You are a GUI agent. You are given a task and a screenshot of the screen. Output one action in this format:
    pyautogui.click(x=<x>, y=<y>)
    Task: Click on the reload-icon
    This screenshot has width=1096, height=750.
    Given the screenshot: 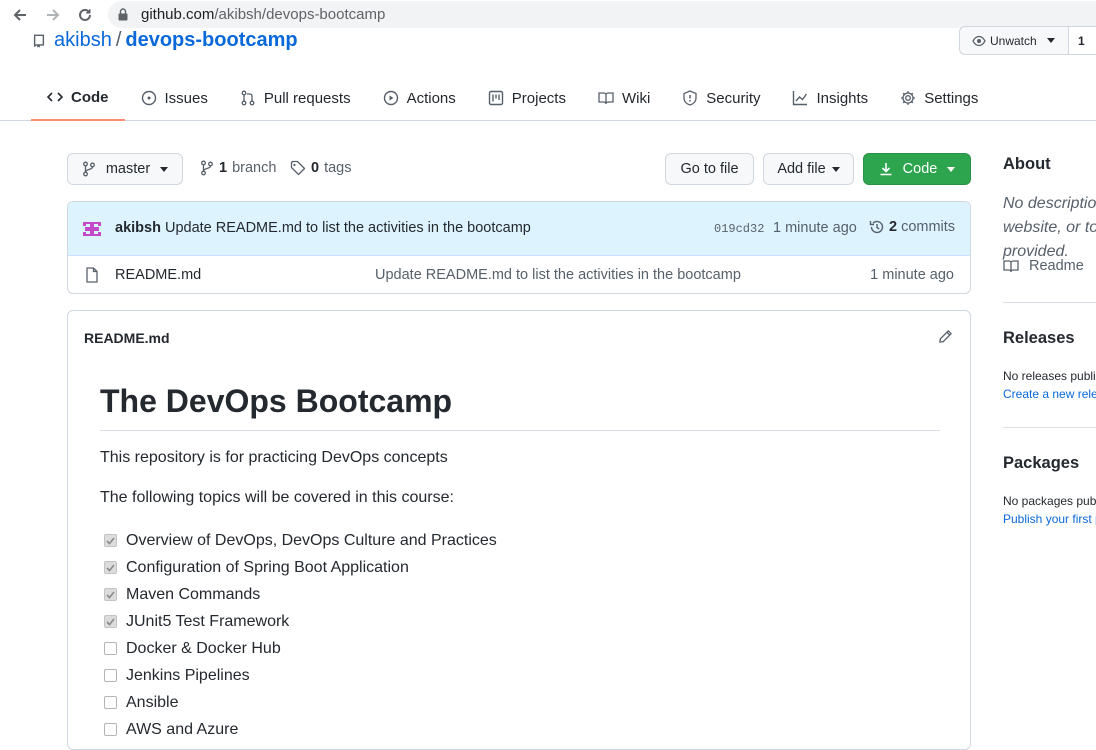 What is the action you would take?
    pyautogui.click(x=85, y=15)
    